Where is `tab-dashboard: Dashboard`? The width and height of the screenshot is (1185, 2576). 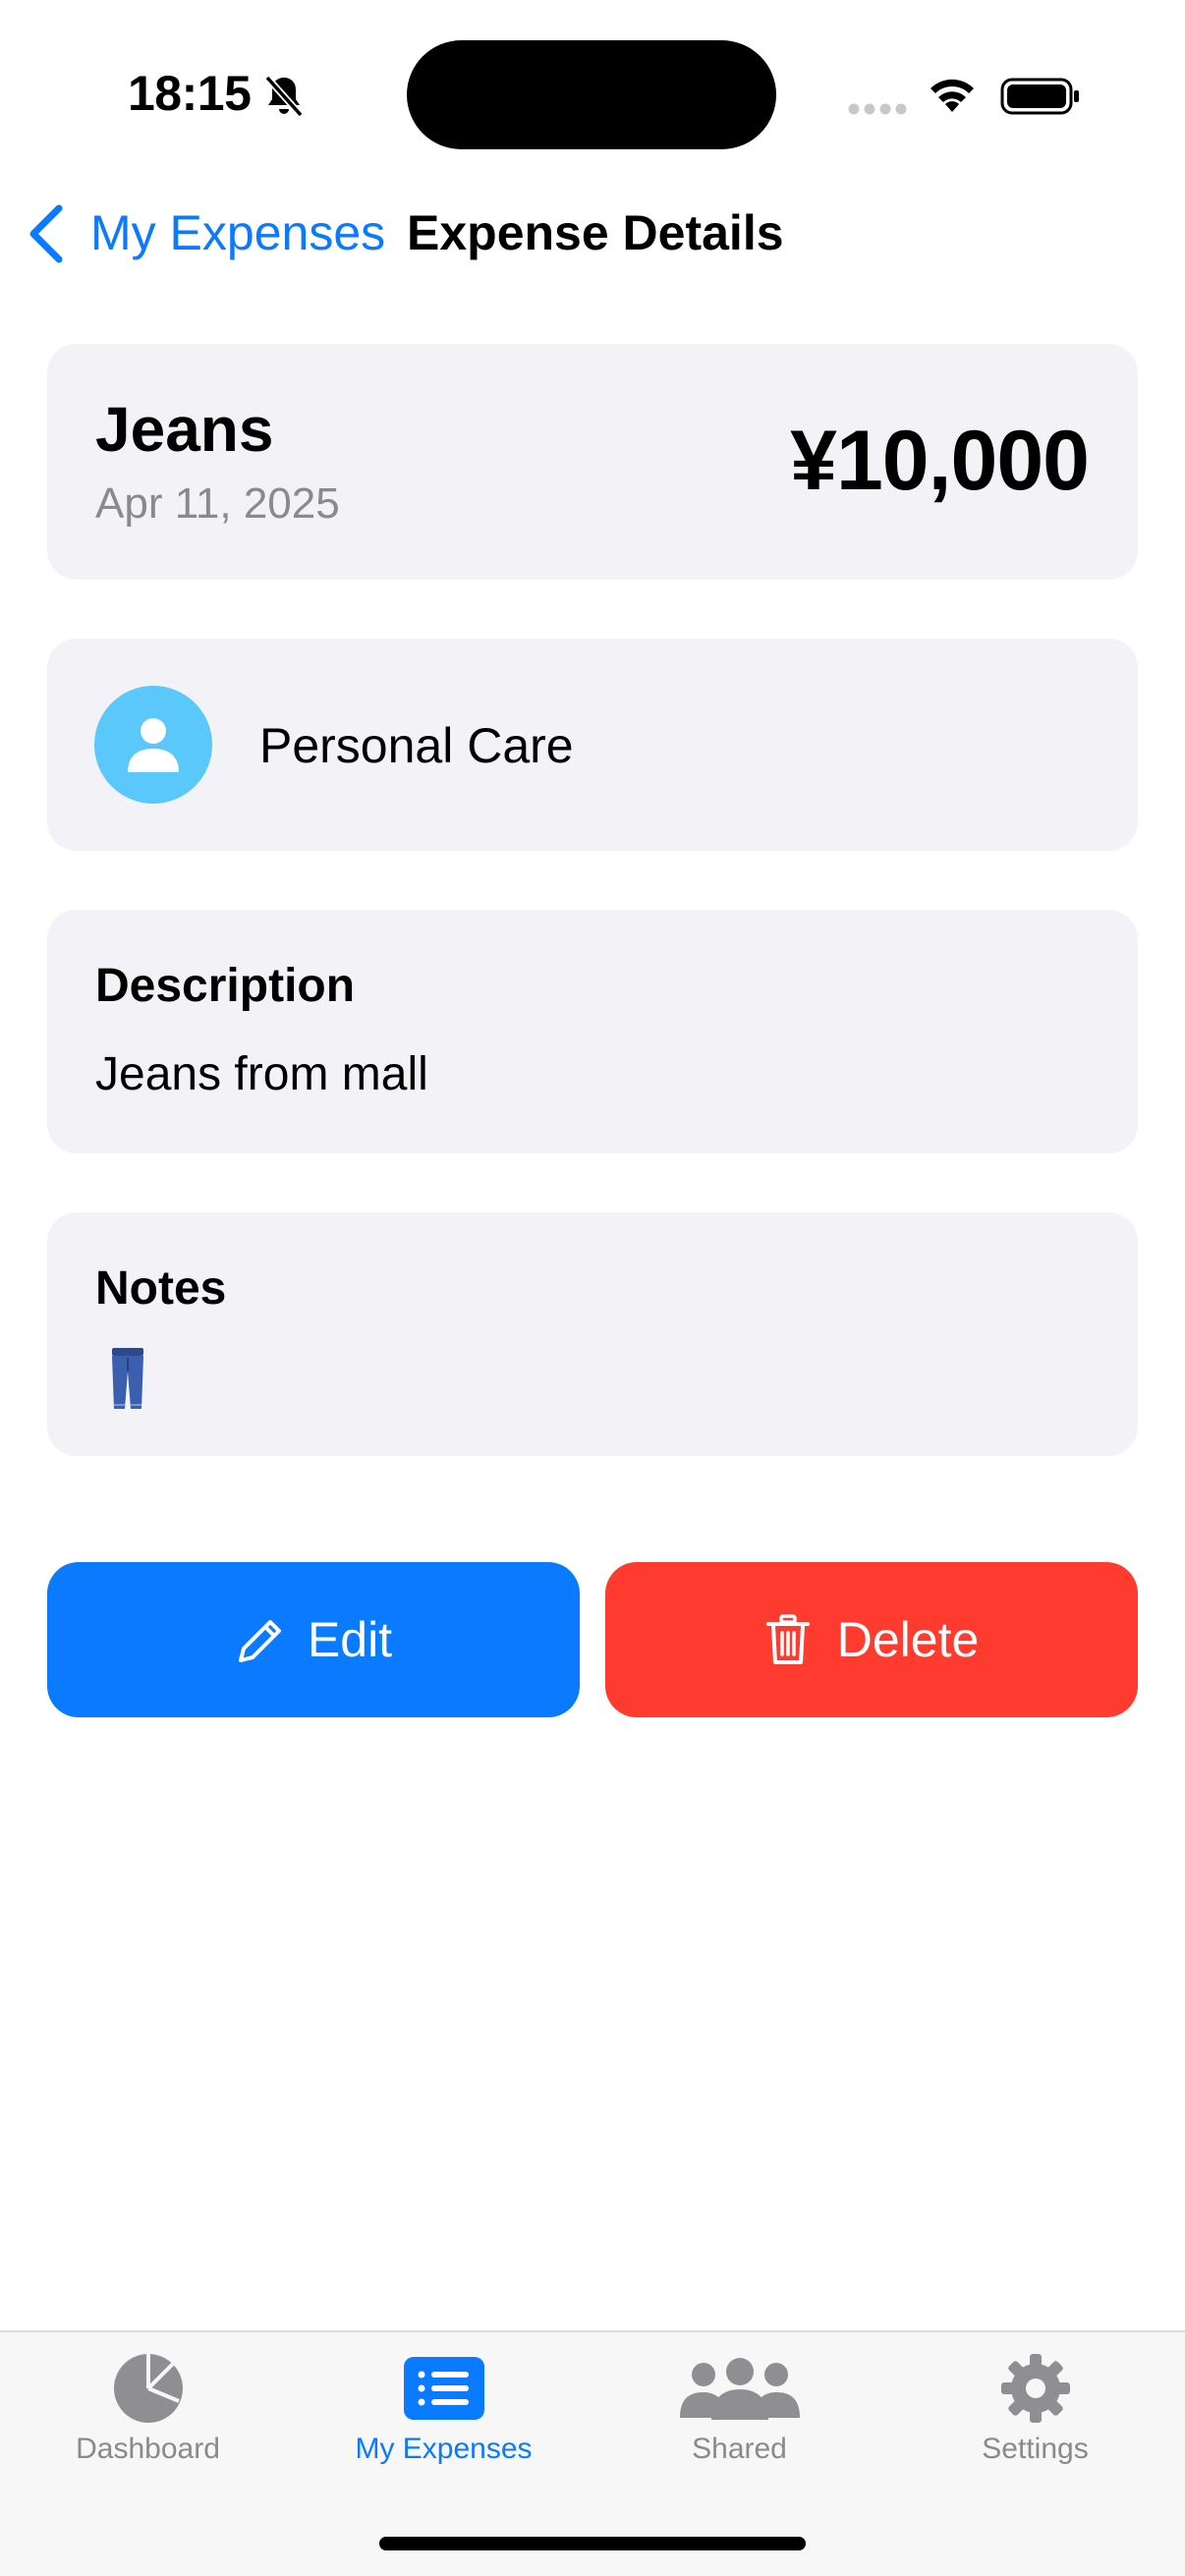 tab-dashboard: Dashboard is located at coordinates (148, 2420).